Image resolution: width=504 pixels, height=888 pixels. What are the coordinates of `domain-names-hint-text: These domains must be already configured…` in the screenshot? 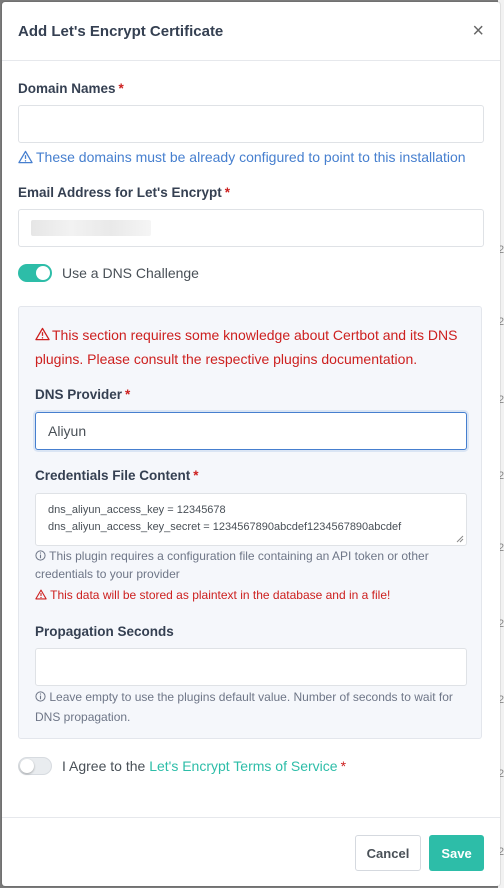 It's located at (251, 157).